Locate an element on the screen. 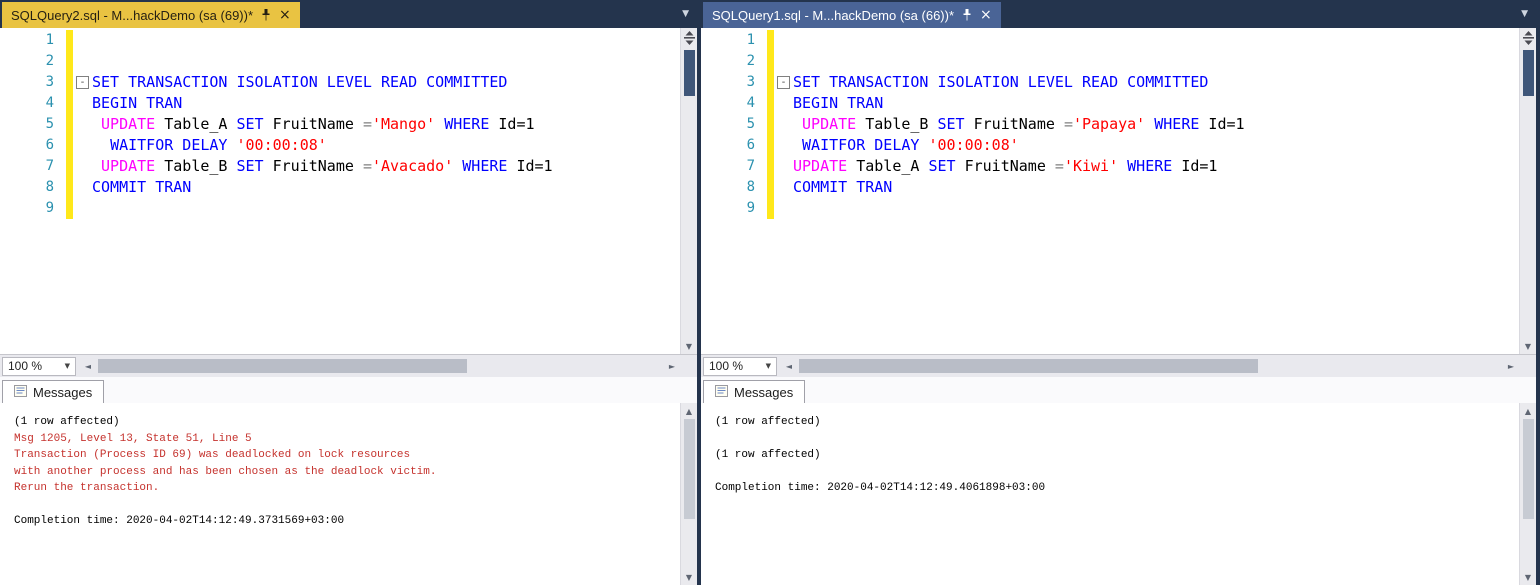  code-token: WHERE is located at coordinates (1177, 124).